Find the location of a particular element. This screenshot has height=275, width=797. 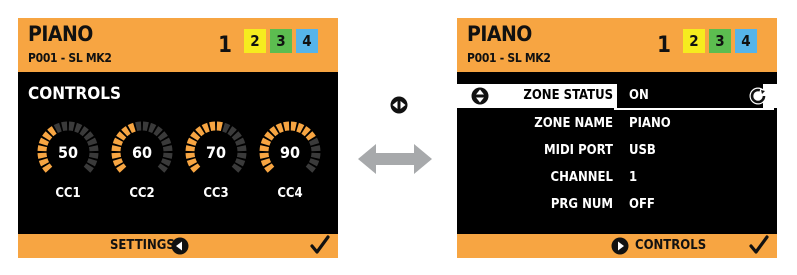

zone-status-label: ZONE STATUS is located at coordinates (568, 95).